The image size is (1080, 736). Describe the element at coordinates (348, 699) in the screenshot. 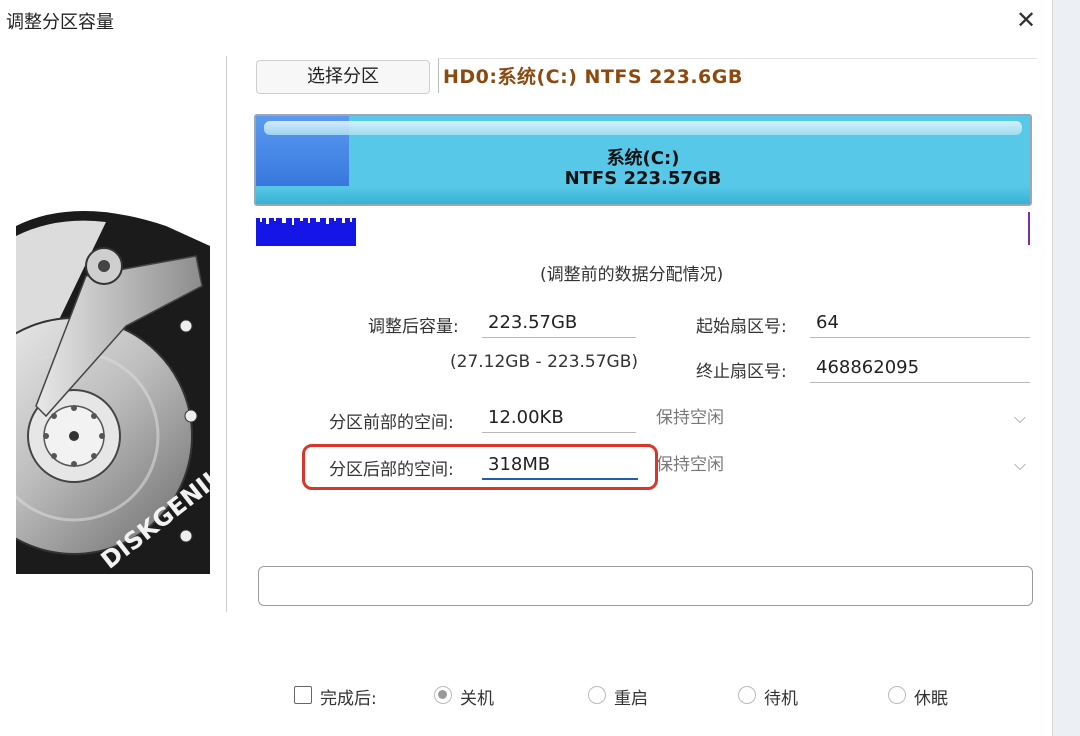

I see `after-completion-label: 完成后:` at that location.